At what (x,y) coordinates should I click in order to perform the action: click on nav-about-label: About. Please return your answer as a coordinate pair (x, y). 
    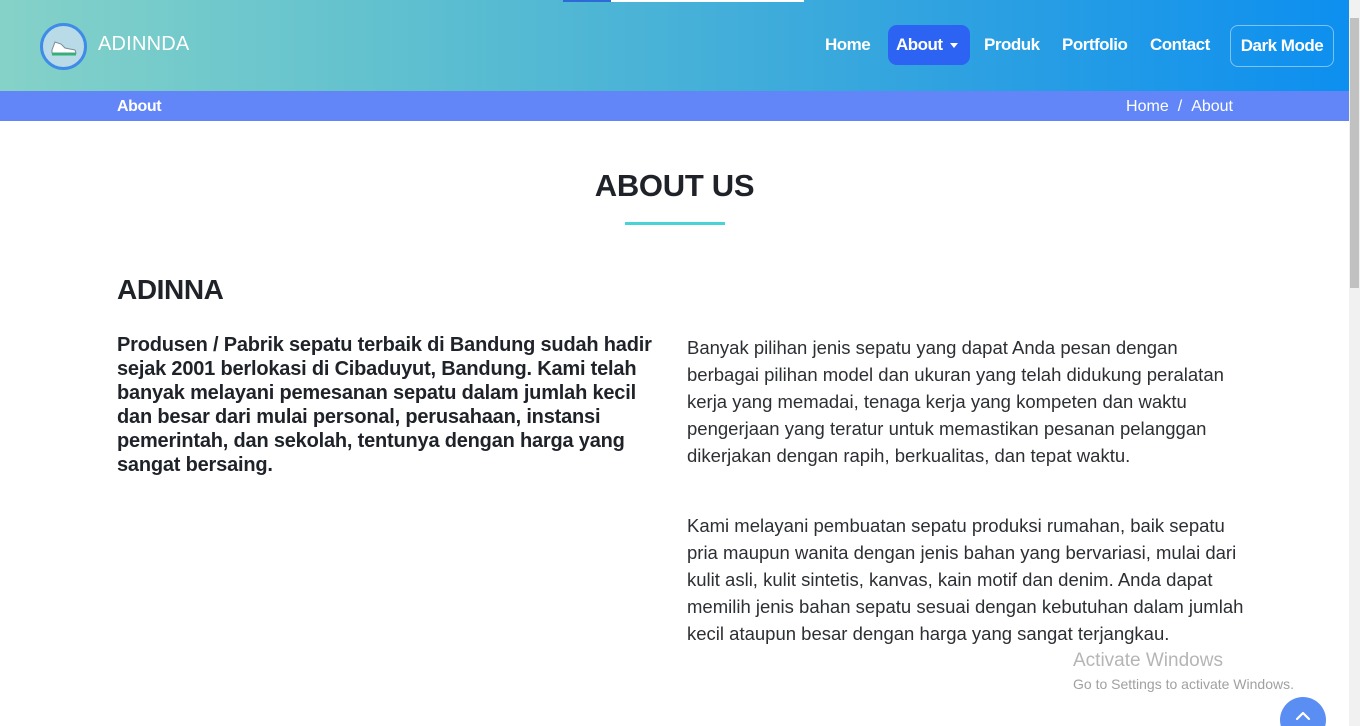
    Looking at the image, I should click on (919, 44).